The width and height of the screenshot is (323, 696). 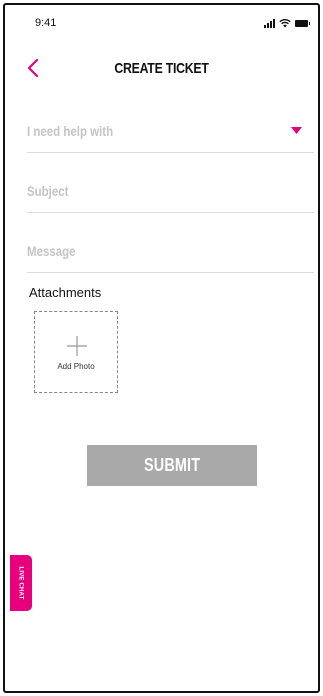 What do you see at coordinates (302, 23) in the screenshot?
I see `battery-icon` at bounding box center [302, 23].